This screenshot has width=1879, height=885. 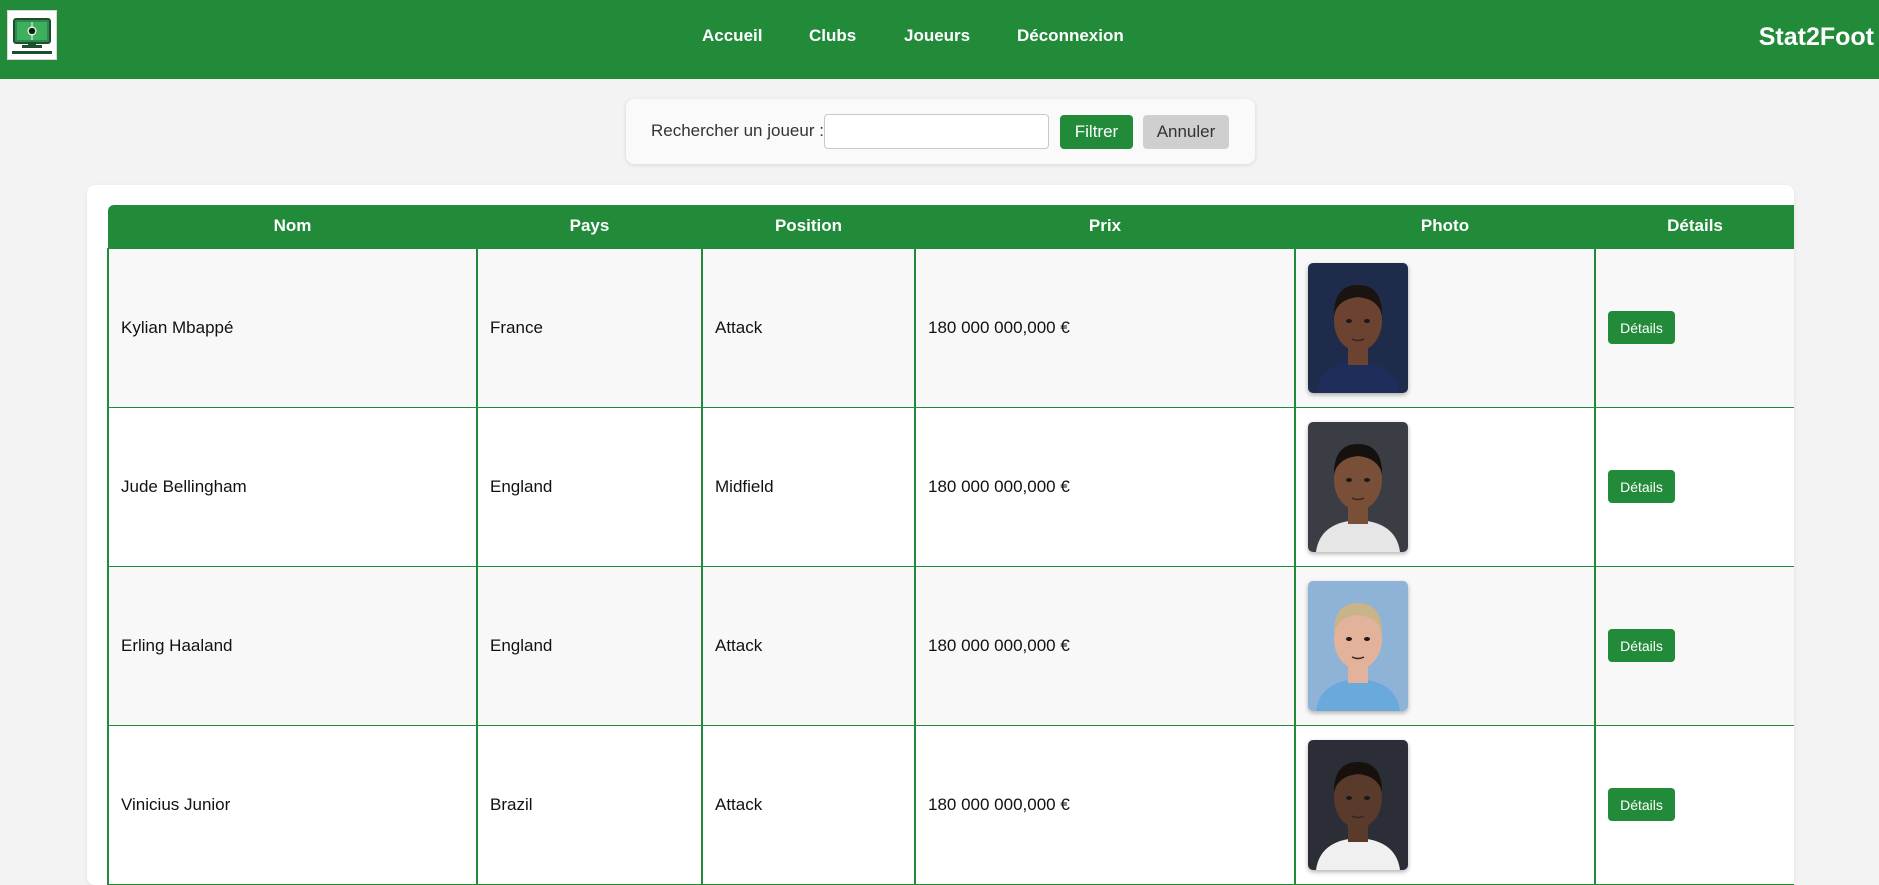 I want to click on brand-name: Stat2Foot, so click(x=1816, y=37).